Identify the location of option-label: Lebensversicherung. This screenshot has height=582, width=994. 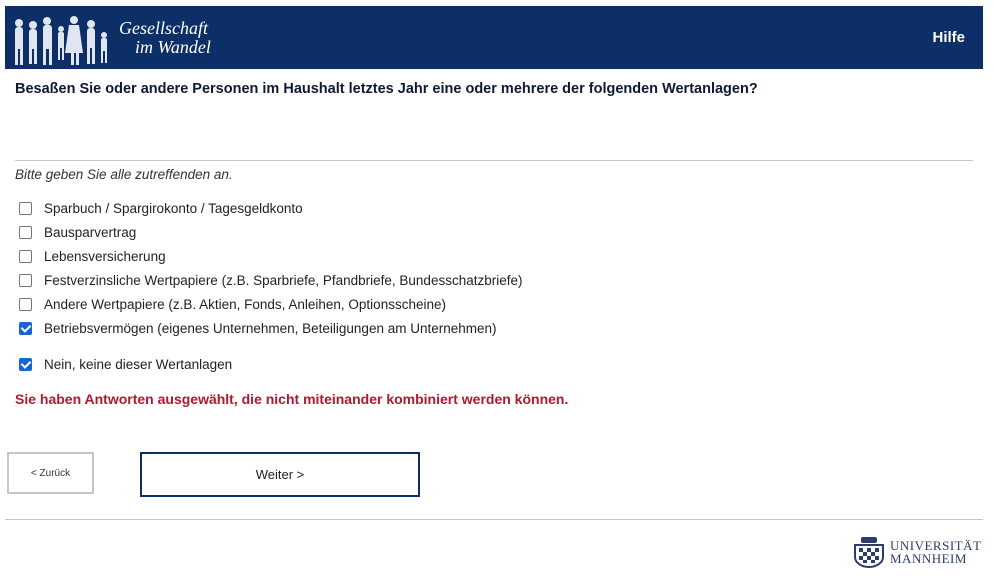
(105, 256).